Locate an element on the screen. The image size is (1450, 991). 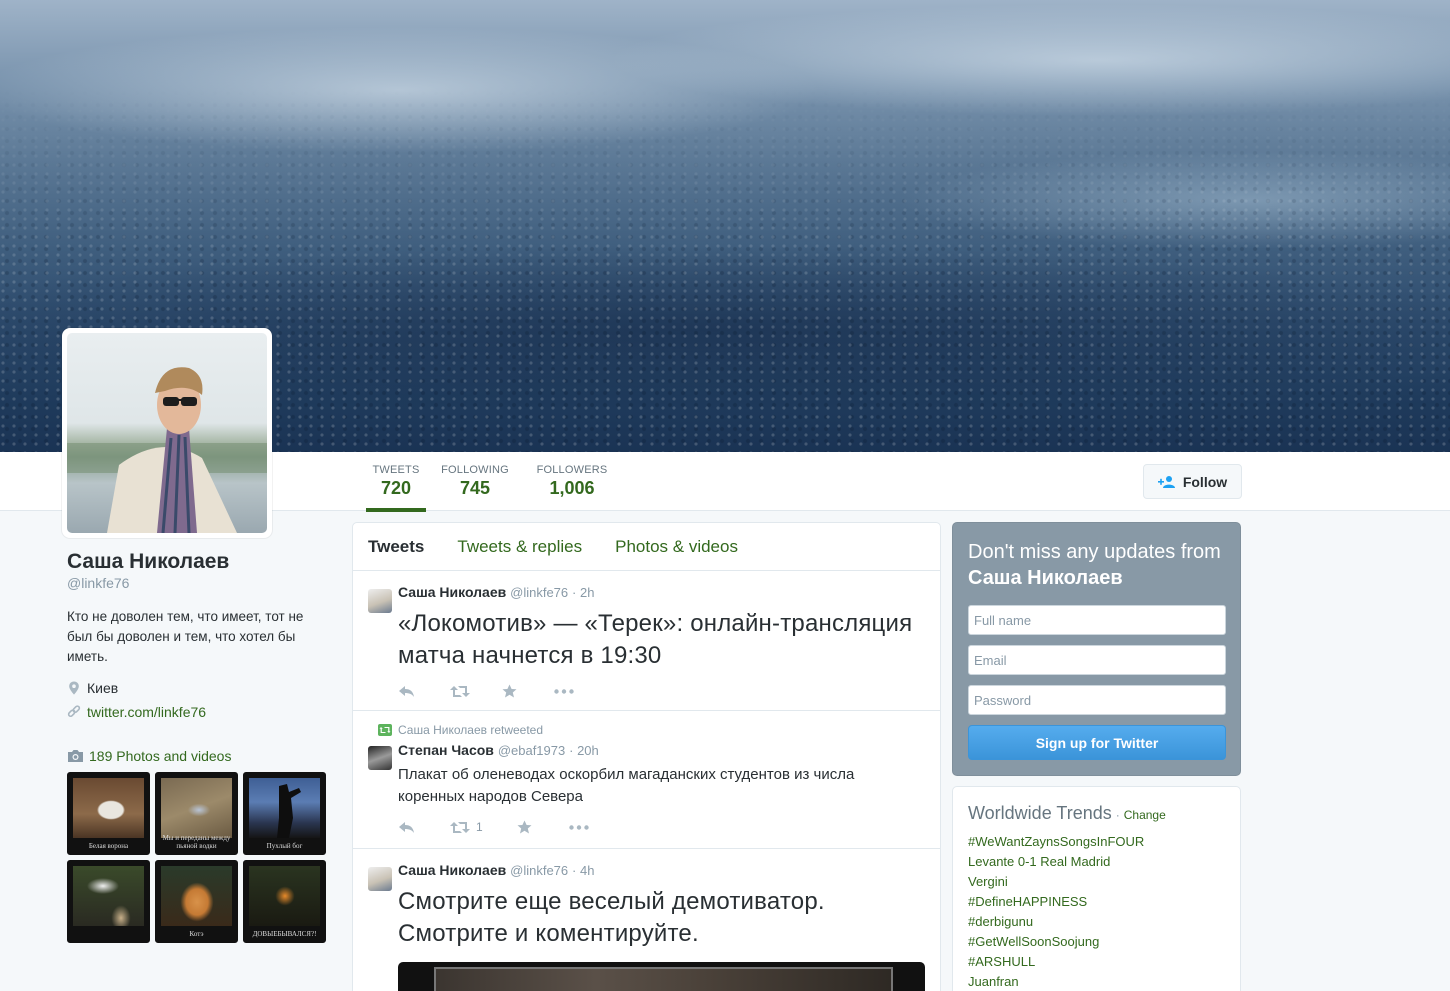
photo-thumb: Пухлый бог is located at coordinates (284, 813).